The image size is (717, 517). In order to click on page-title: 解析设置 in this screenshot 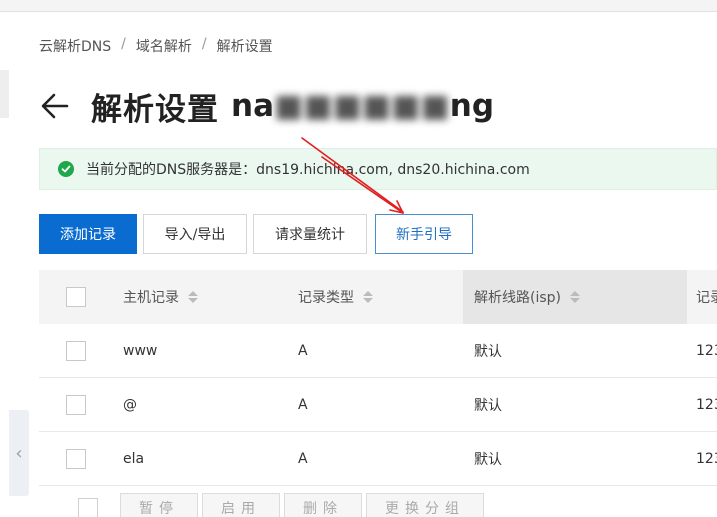, I will do `click(155, 109)`.